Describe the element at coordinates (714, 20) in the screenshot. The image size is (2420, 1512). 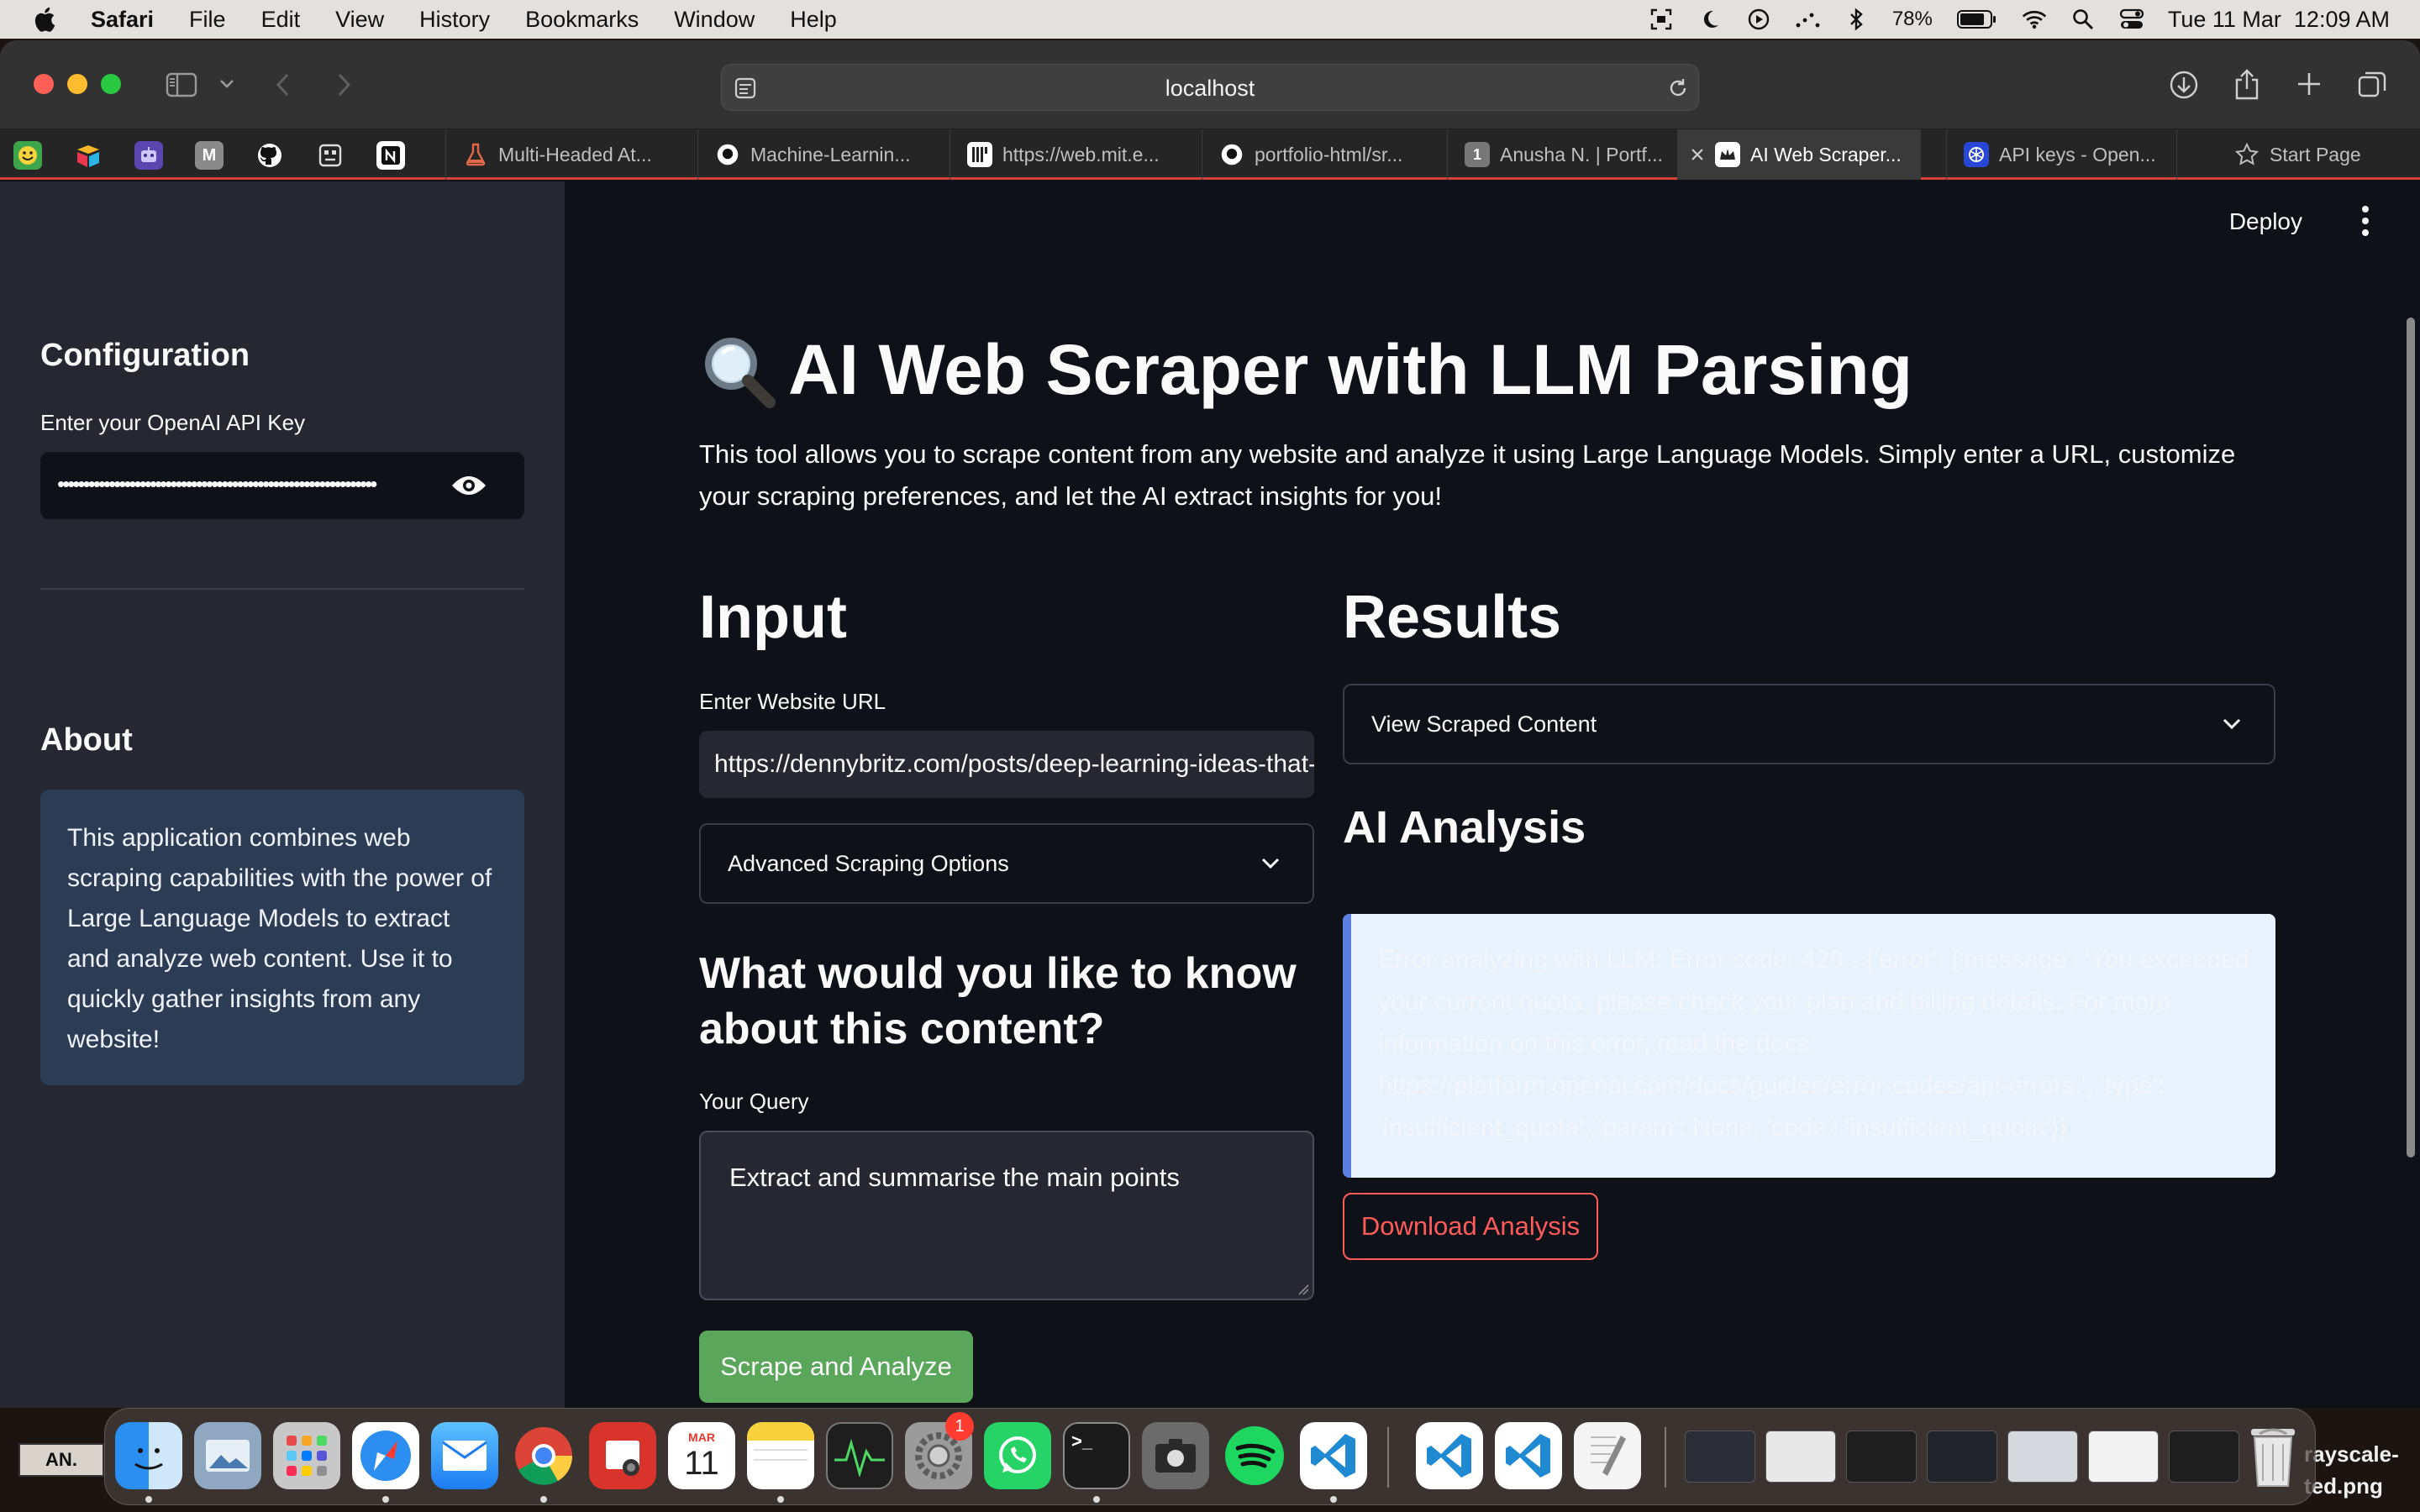
I see `menu-window: Window` at that location.